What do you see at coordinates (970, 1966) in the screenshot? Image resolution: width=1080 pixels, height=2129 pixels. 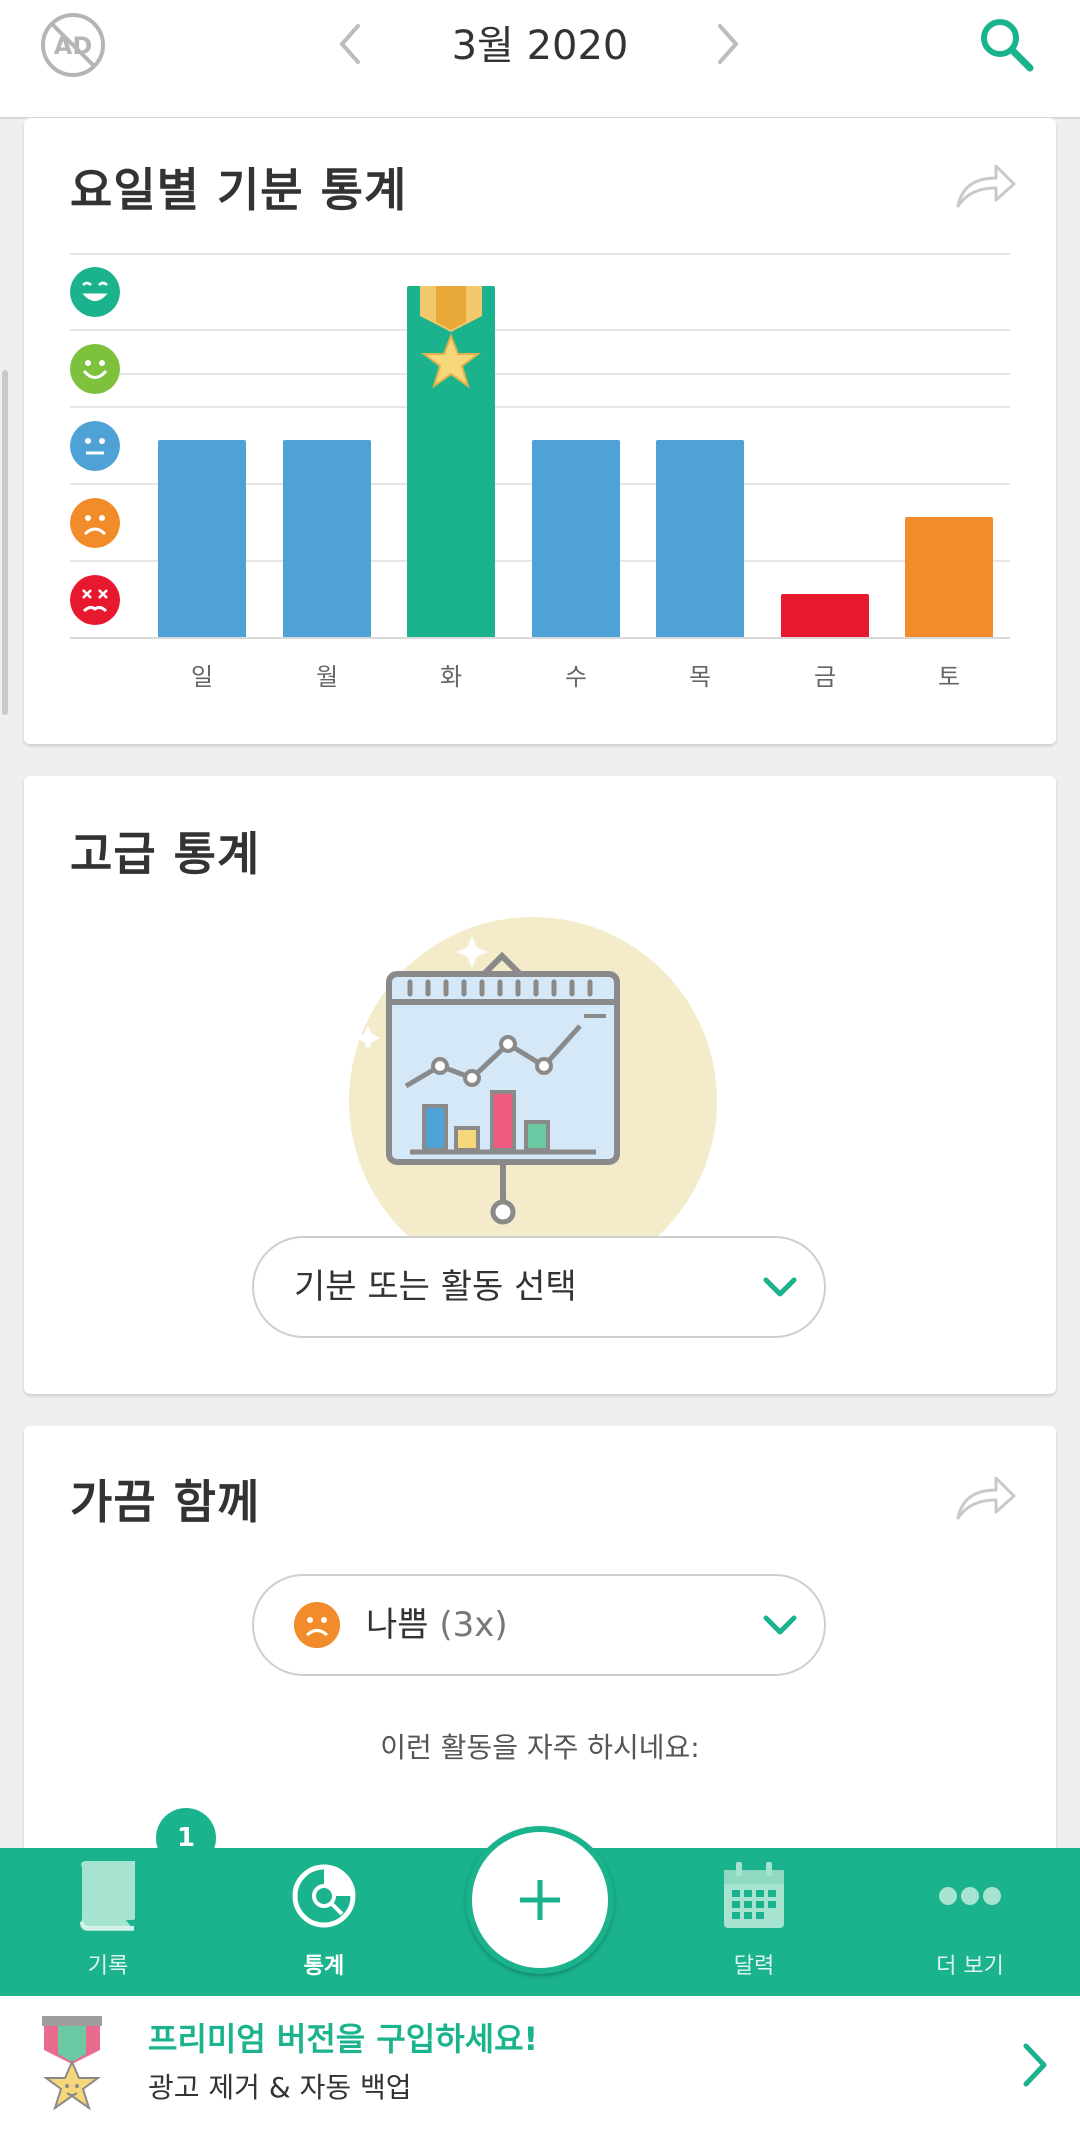 I see `nav-label: 더 보기` at bounding box center [970, 1966].